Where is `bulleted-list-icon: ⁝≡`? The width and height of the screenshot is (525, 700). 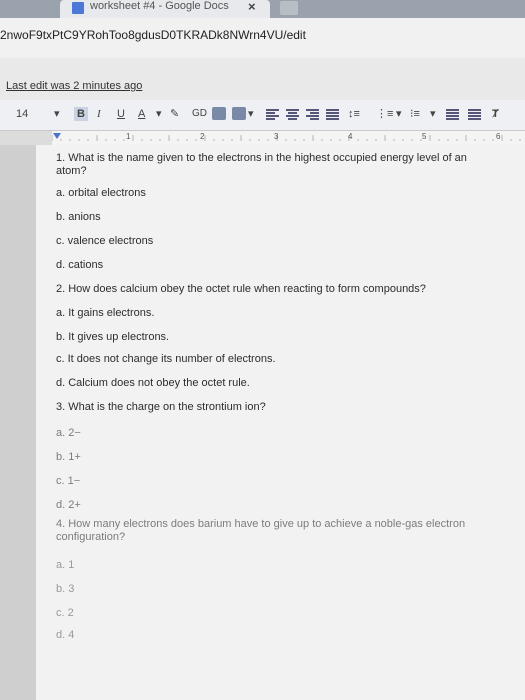
bulleted-list-icon: ⁝≡ is located at coordinates (415, 114).